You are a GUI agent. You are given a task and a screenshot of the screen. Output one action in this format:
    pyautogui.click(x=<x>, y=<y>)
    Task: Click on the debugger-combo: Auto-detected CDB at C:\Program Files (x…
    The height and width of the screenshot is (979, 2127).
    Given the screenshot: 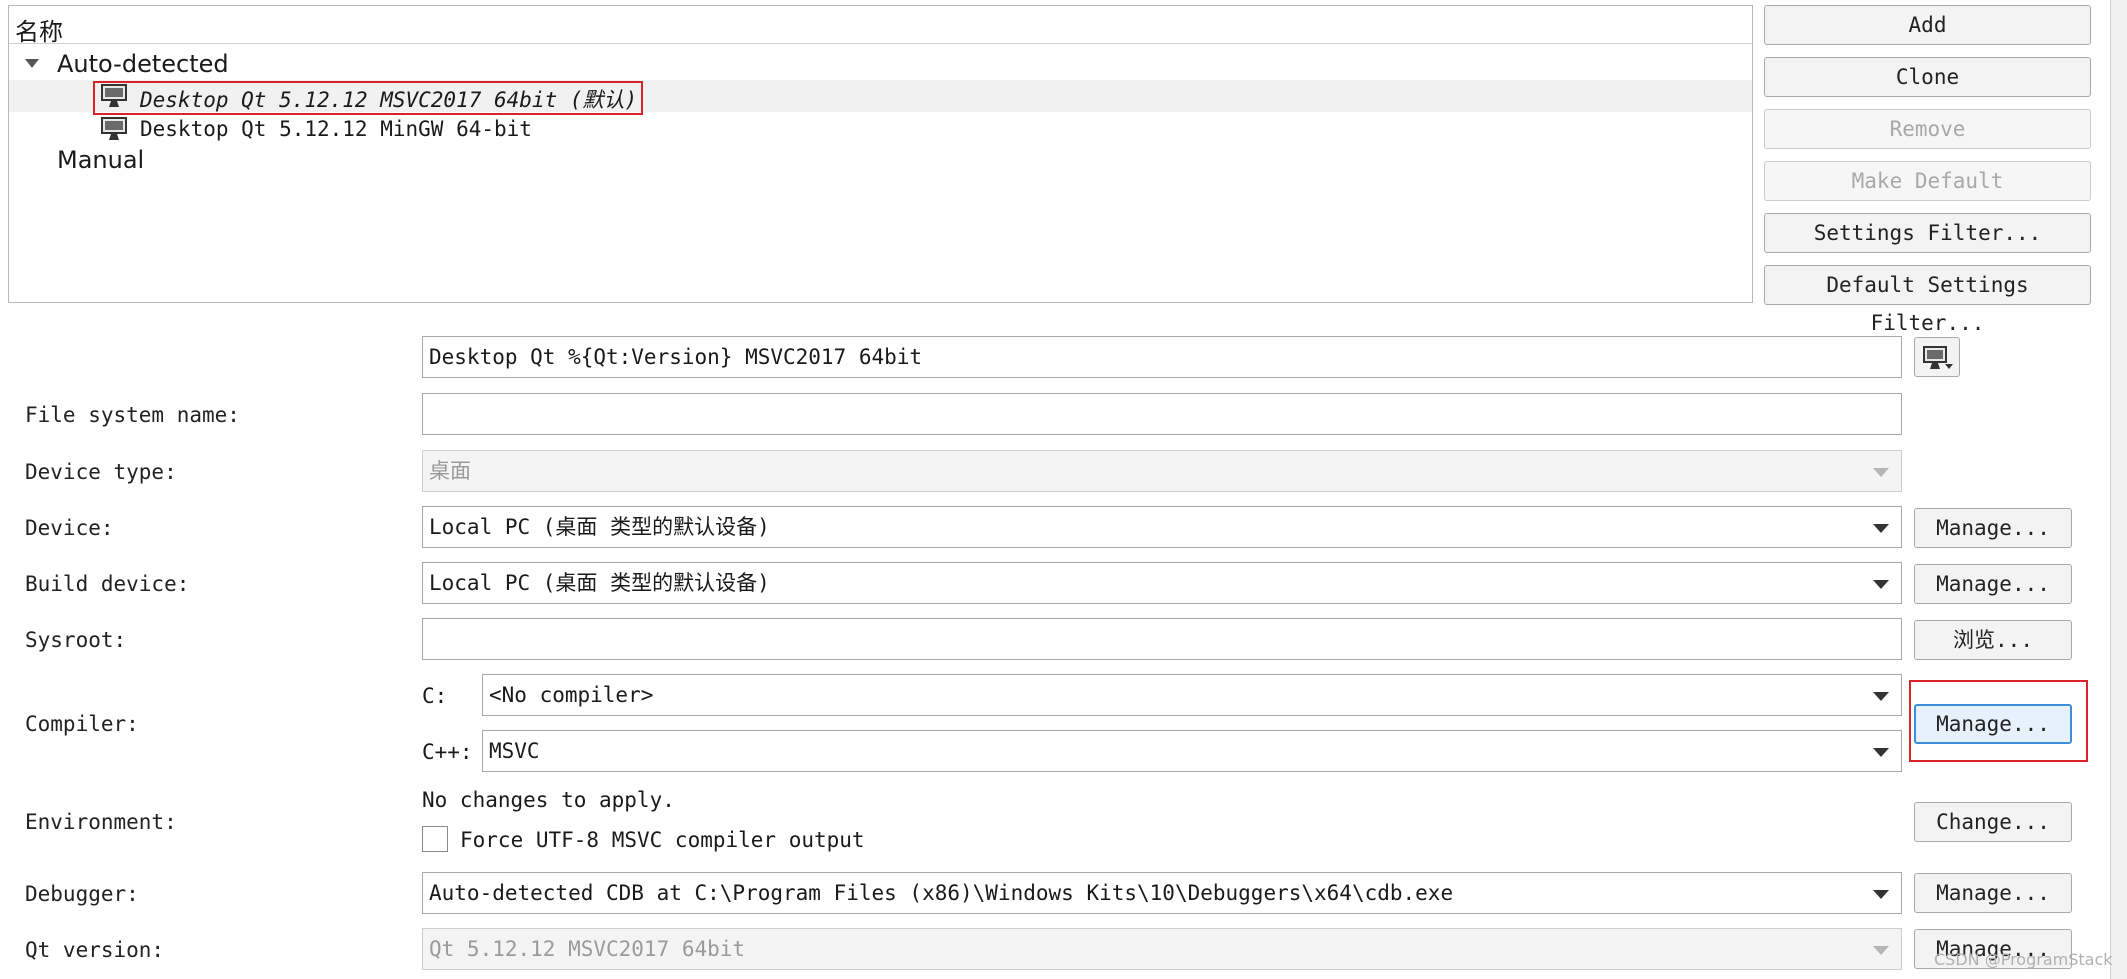 What is the action you would take?
    pyautogui.click(x=1162, y=893)
    